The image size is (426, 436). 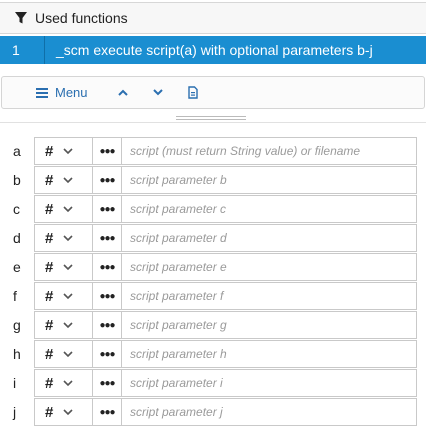 I want to click on param-row-b: b # ●●●, so click(x=213, y=180).